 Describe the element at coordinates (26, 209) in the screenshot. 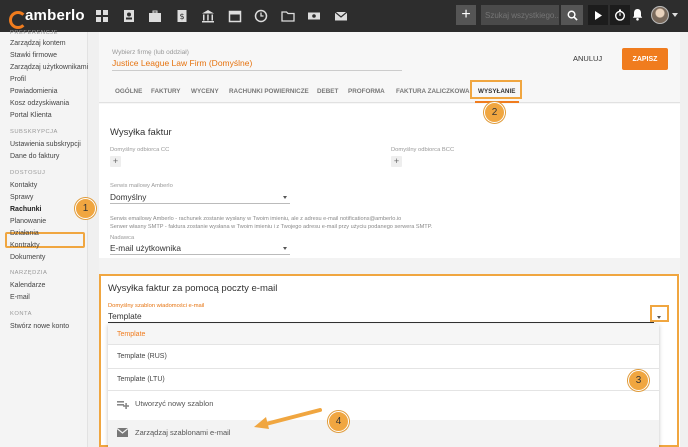

I see `sidebar-item-billing: Rachunki` at that location.